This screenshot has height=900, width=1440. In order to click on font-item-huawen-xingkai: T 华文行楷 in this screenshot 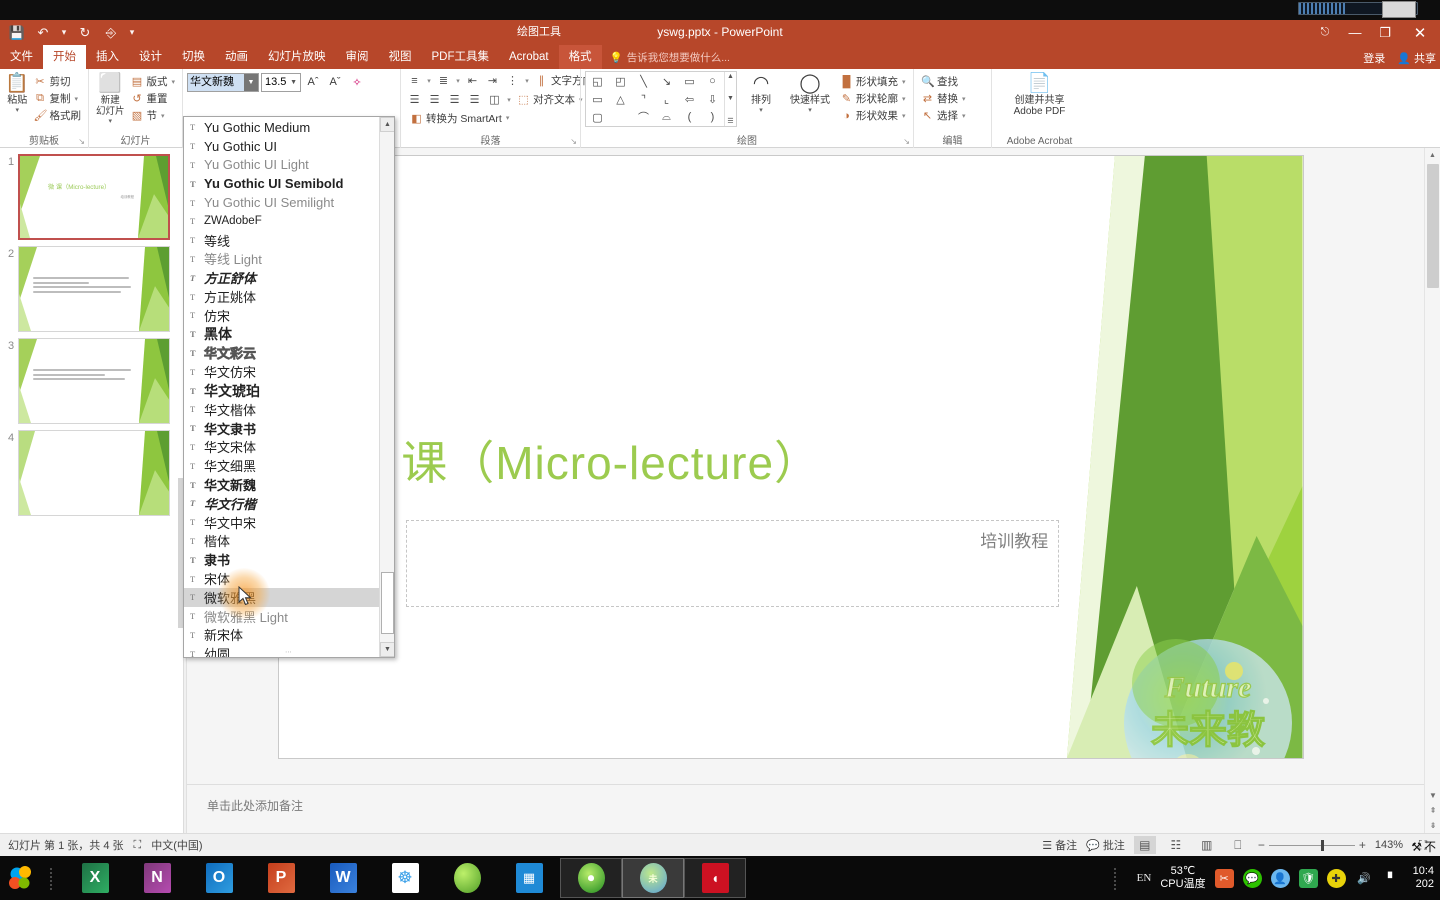, I will do `click(282, 503)`.